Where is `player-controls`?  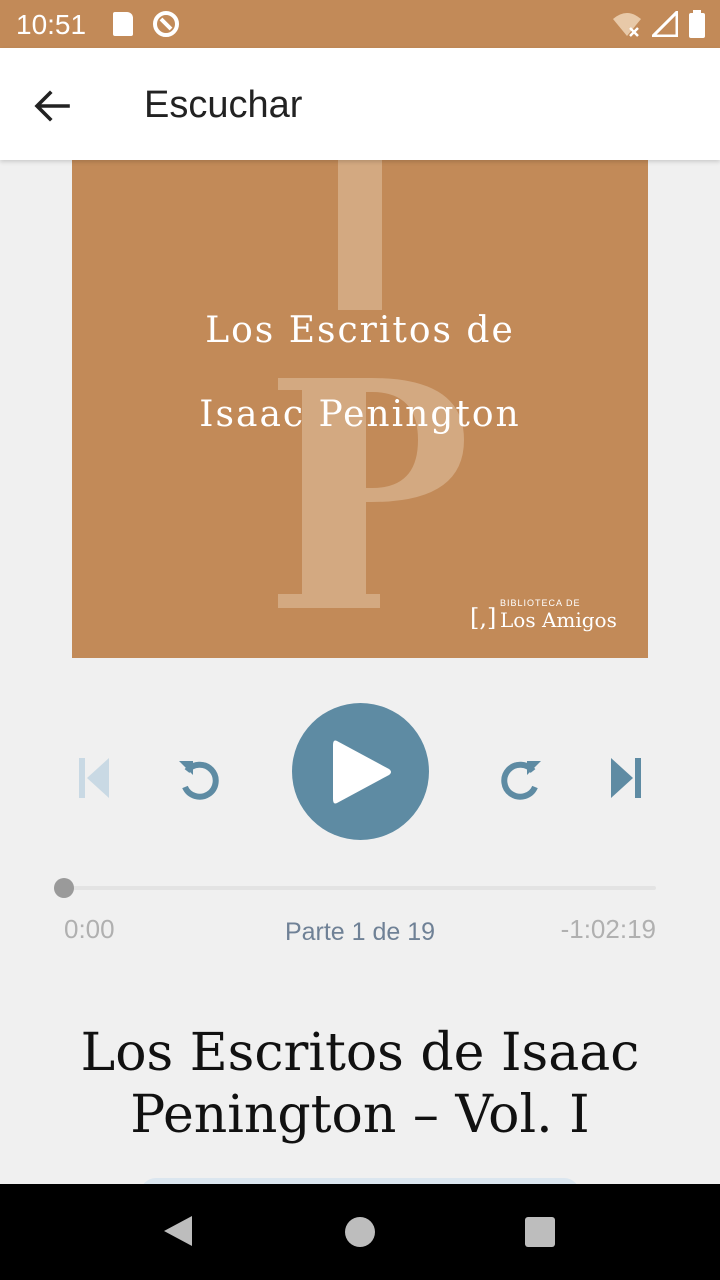
player-controls is located at coordinates (360, 772).